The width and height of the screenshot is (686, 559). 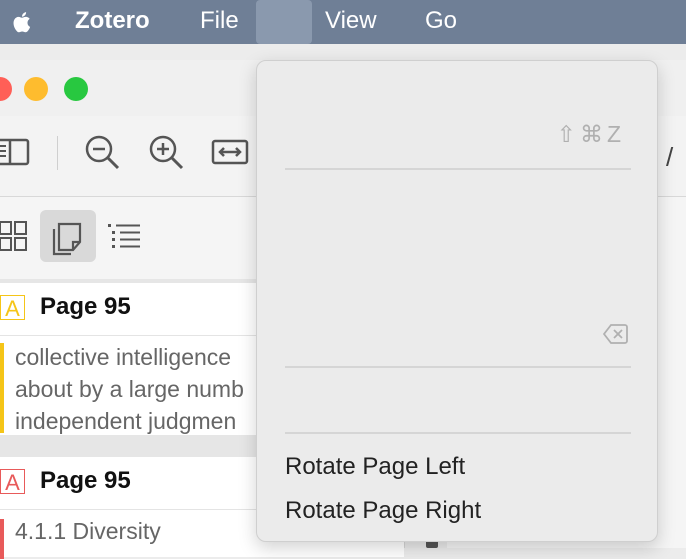 What do you see at coordinates (590, 134) in the screenshot?
I see `redo-shortcut: ⇧⌘Z` at bounding box center [590, 134].